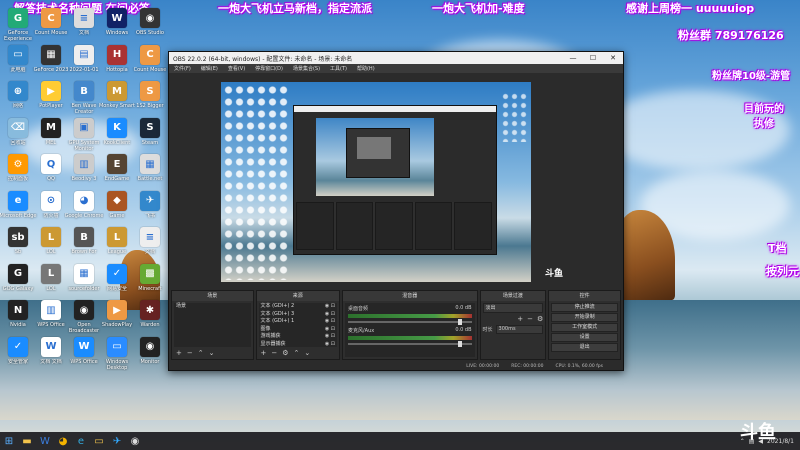 The width and height of the screenshot is (800, 450). I want to click on desktop-icon: ✈ 飞书, so click(150, 207).